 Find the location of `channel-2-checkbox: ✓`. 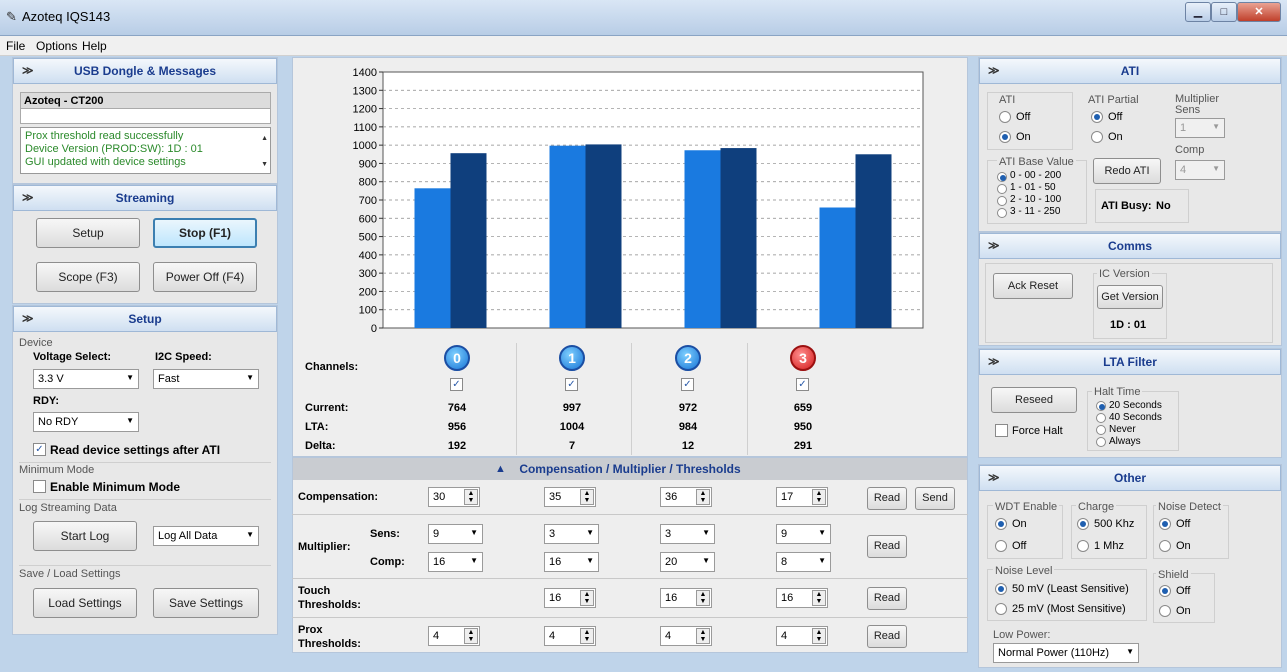

channel-2-checkbox: ✓ is located at coordinates (687, 384).